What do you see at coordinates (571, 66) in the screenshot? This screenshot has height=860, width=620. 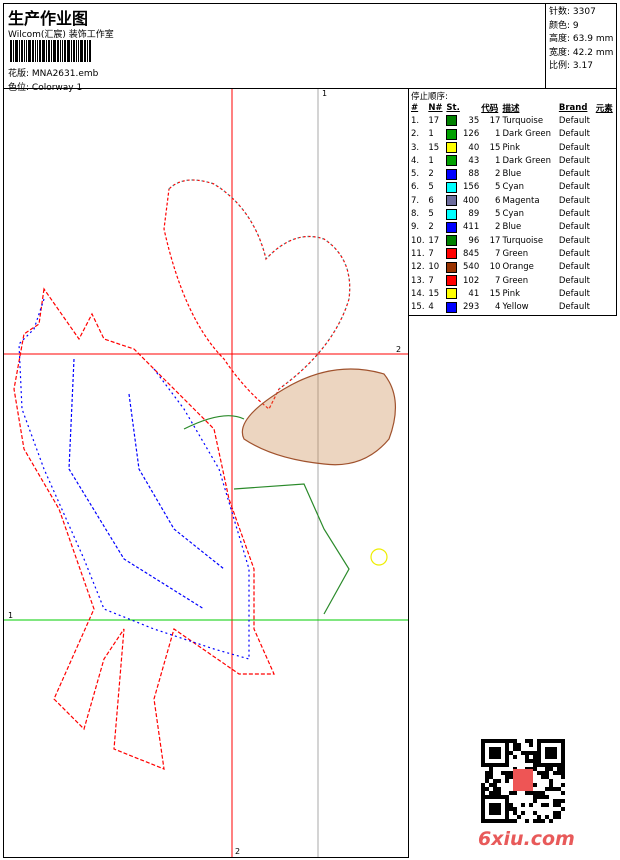 I see `stat-scale: 比例: 3.17` at bounding box center [571, 66].